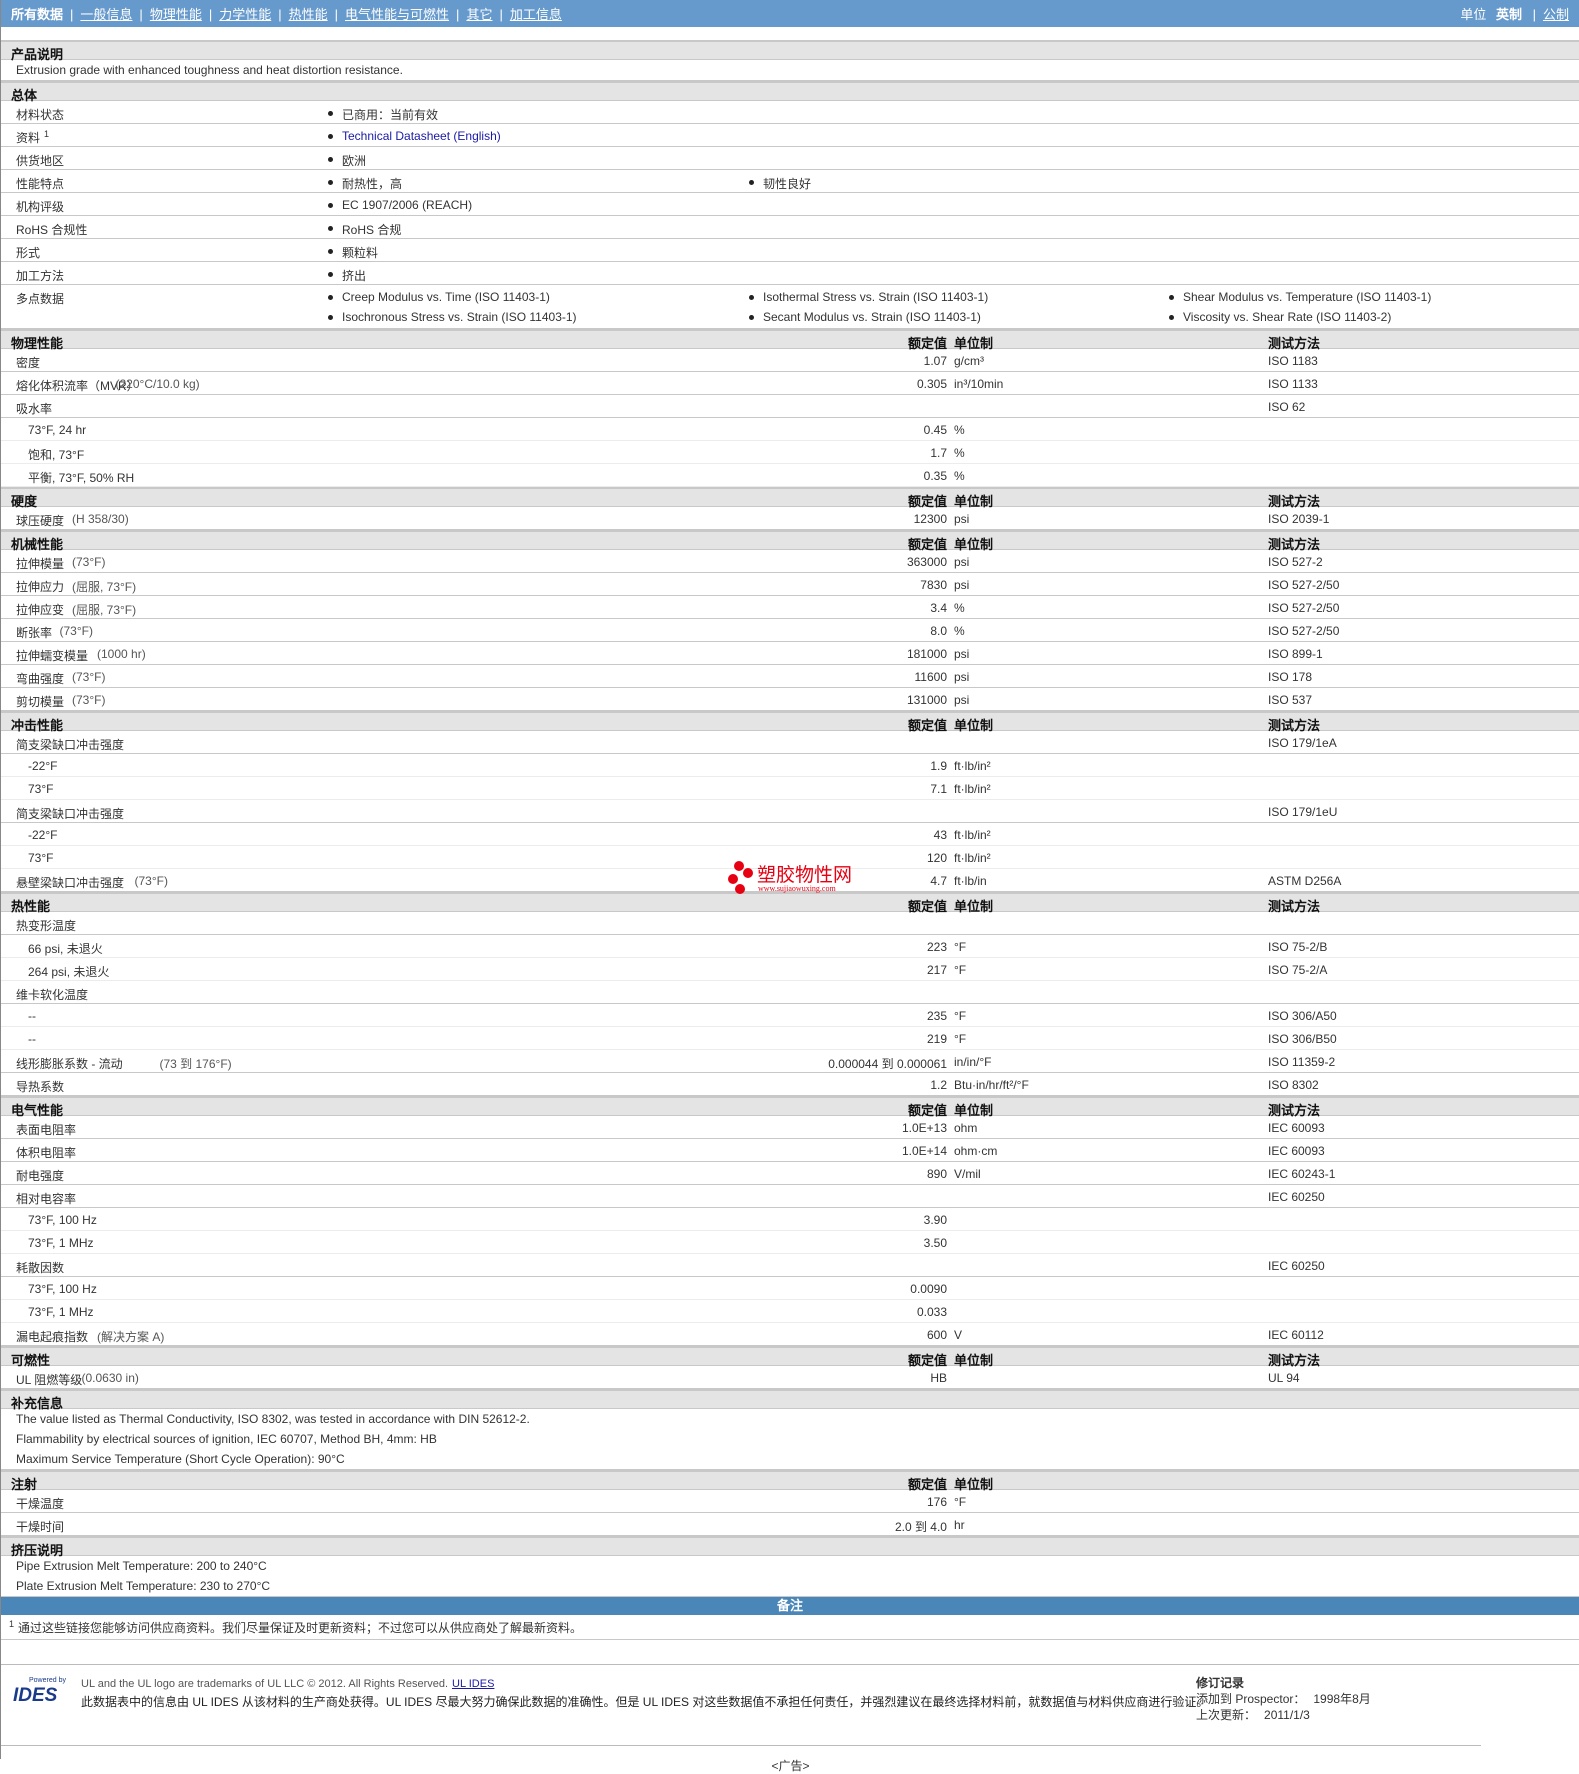  Describe the element at coordinates (40, 161) in the screenshot. I see `general-label-text: 供货地区` at that location.